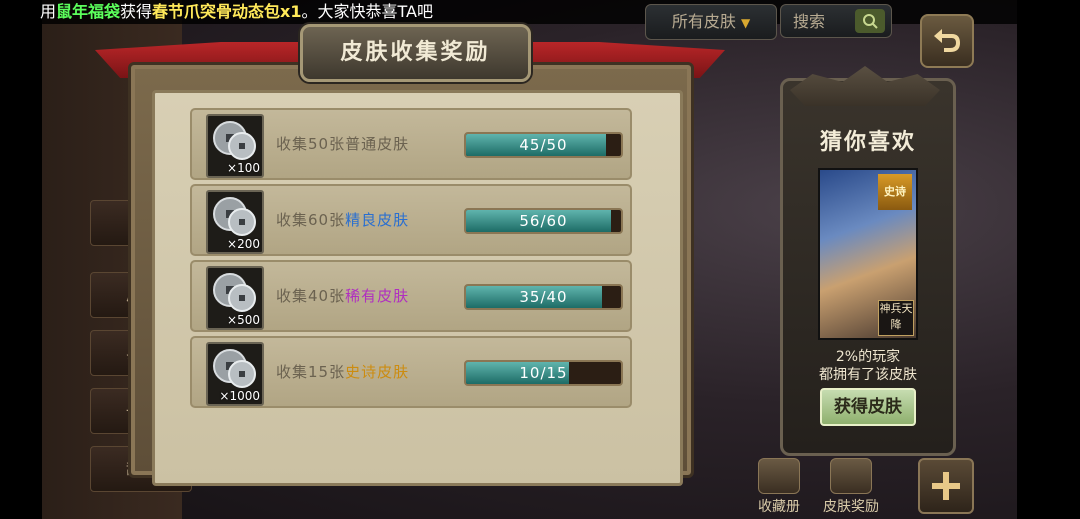  I want to click on book-icon, so click(779, 476).